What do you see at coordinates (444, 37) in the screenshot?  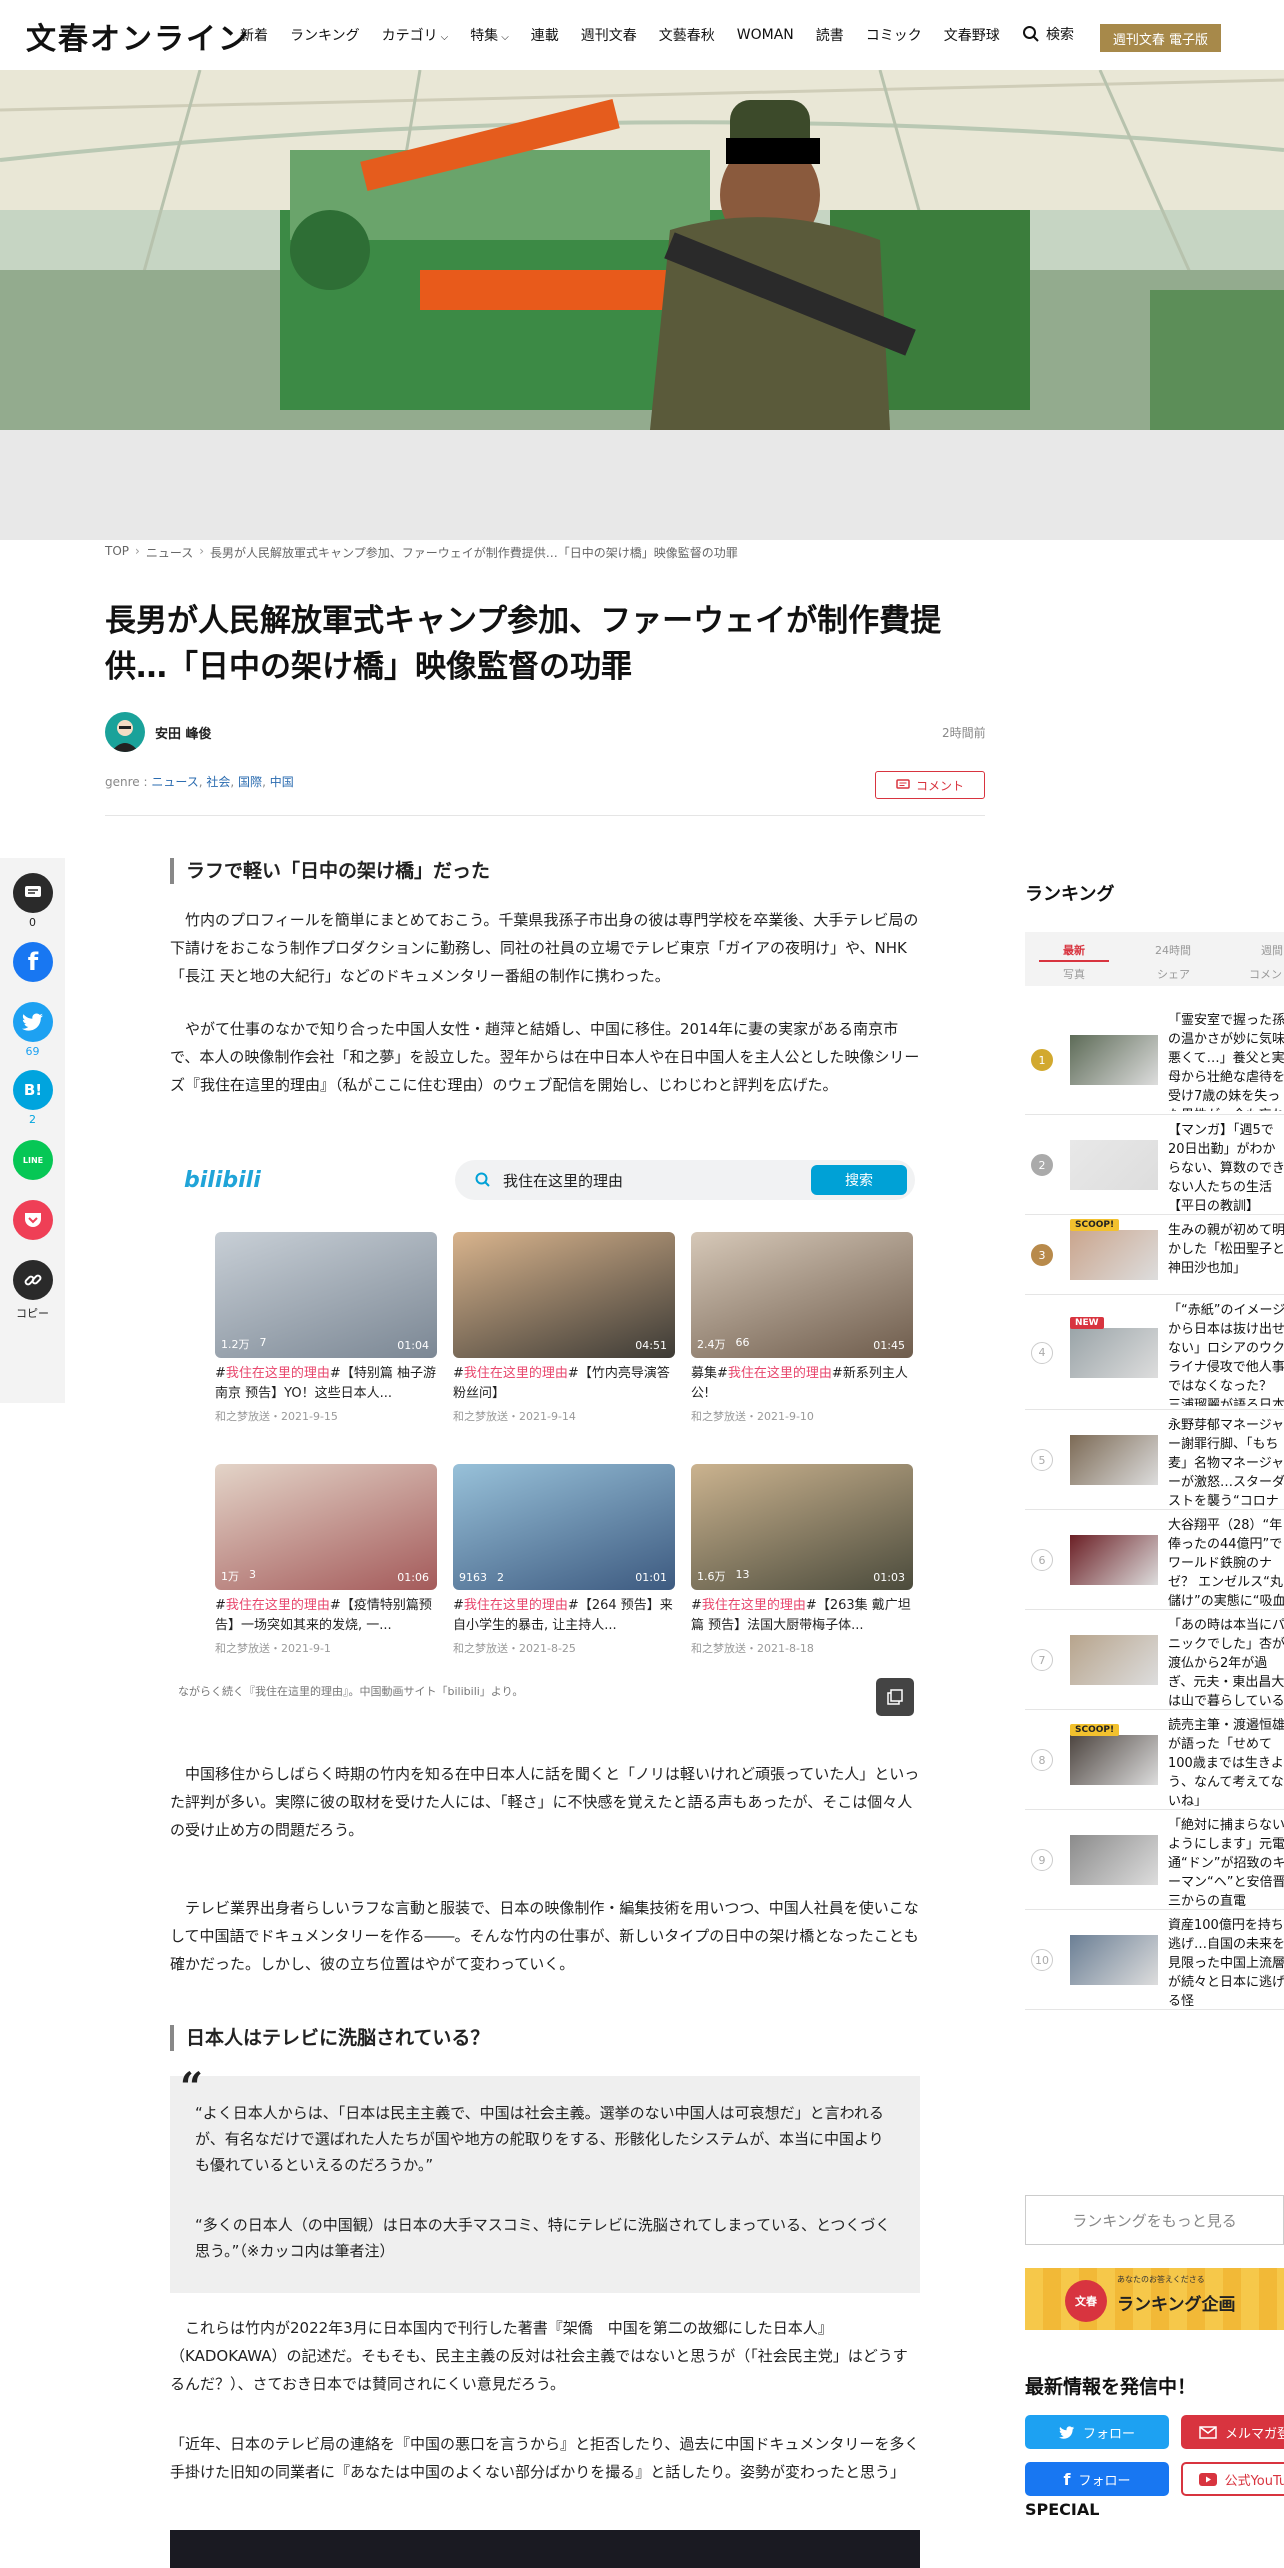 I see `chevron-down-icon: ⌵` at bounding box center [444, 37].